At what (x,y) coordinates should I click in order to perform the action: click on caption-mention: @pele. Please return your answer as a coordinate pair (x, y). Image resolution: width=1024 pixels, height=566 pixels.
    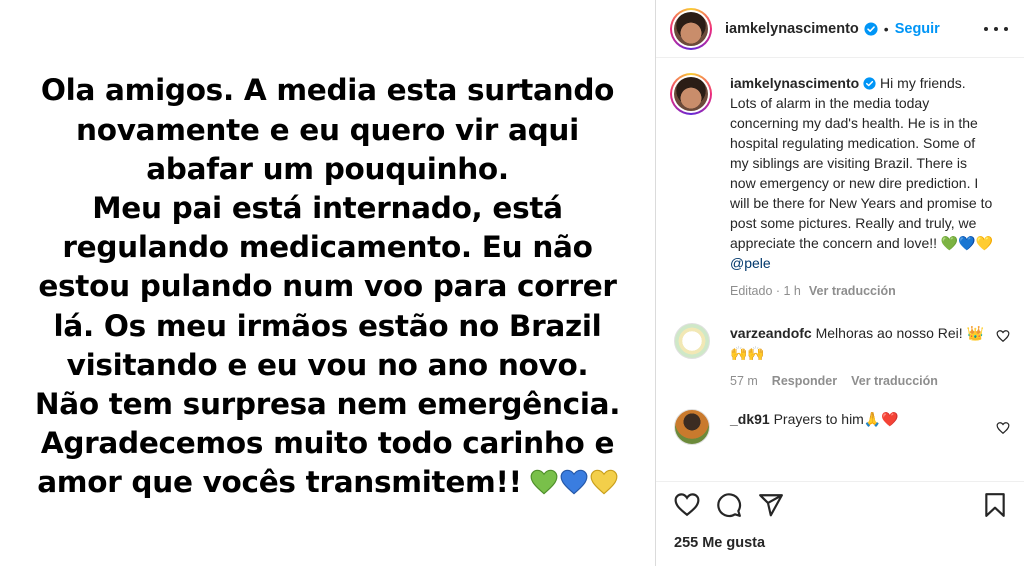
    Looking at the image, I should click on (750, 263).